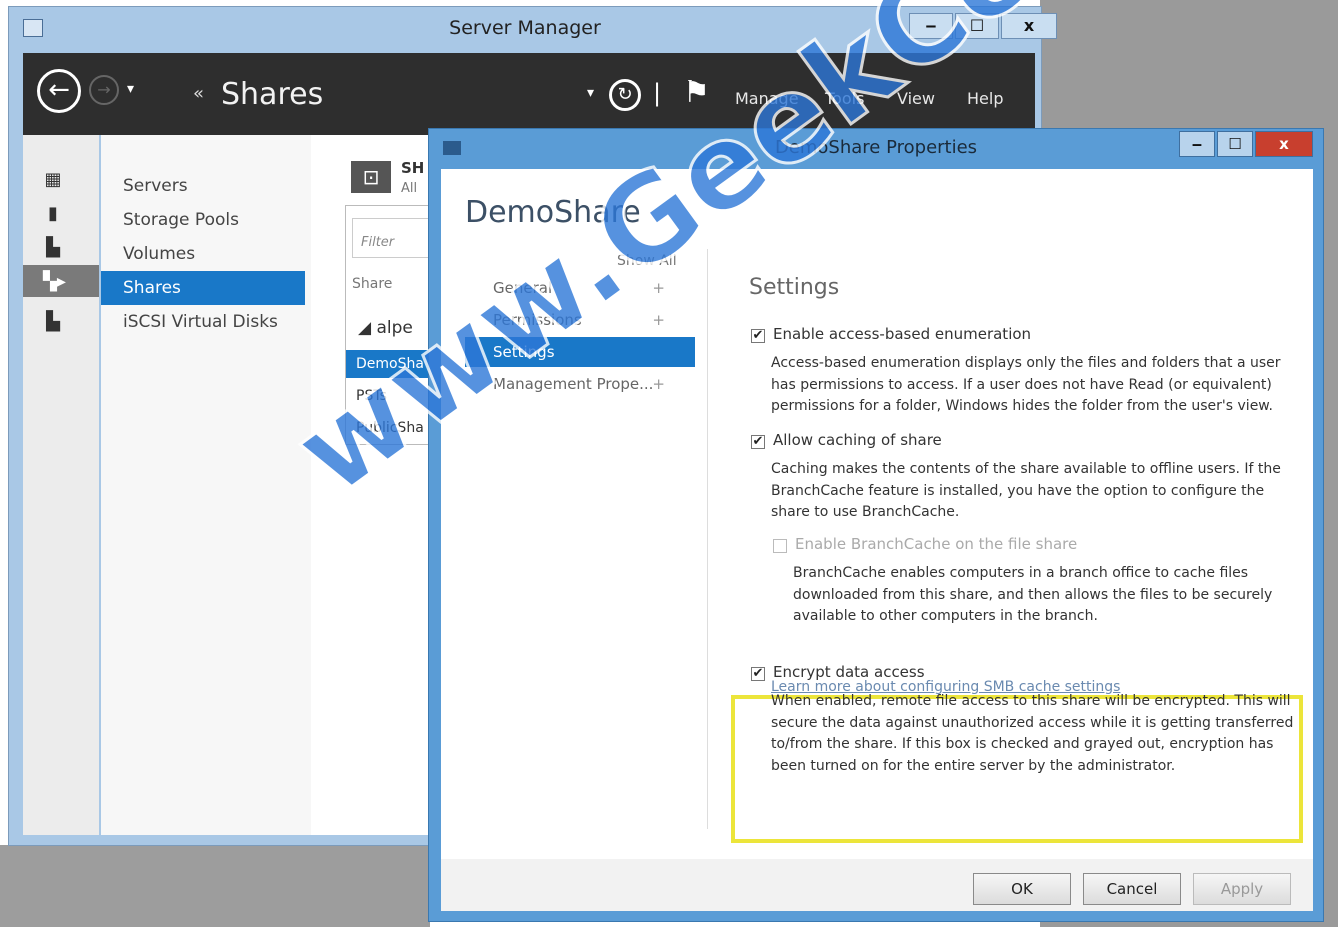 This screenshot has height=927, width=1338. What do you see at coordinates (936, 544) in the screenshot?
I see `branchcache-label: Enable BranchCache on the file share` at bounding box center [936, 544].